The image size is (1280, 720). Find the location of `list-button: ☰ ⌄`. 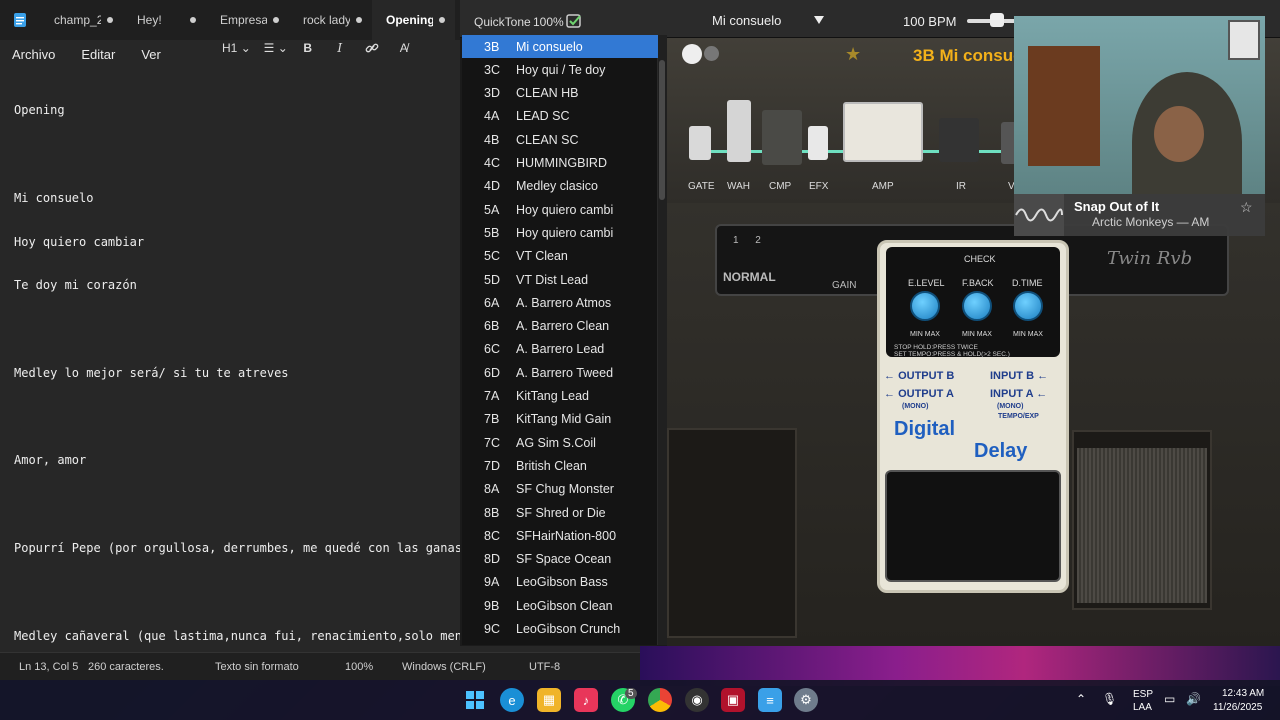

list-button: ☰ ⌄ is located at coordinates (276, 48).